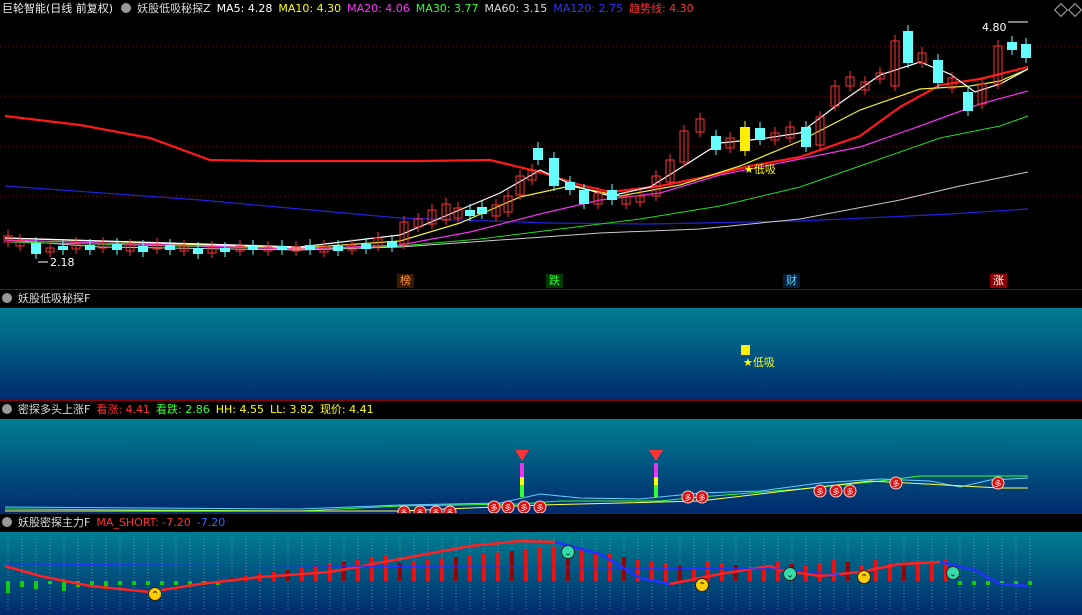 This screenshot has height=615, width=1082. I want to click on badge-cai: 财, so click(791, 281).